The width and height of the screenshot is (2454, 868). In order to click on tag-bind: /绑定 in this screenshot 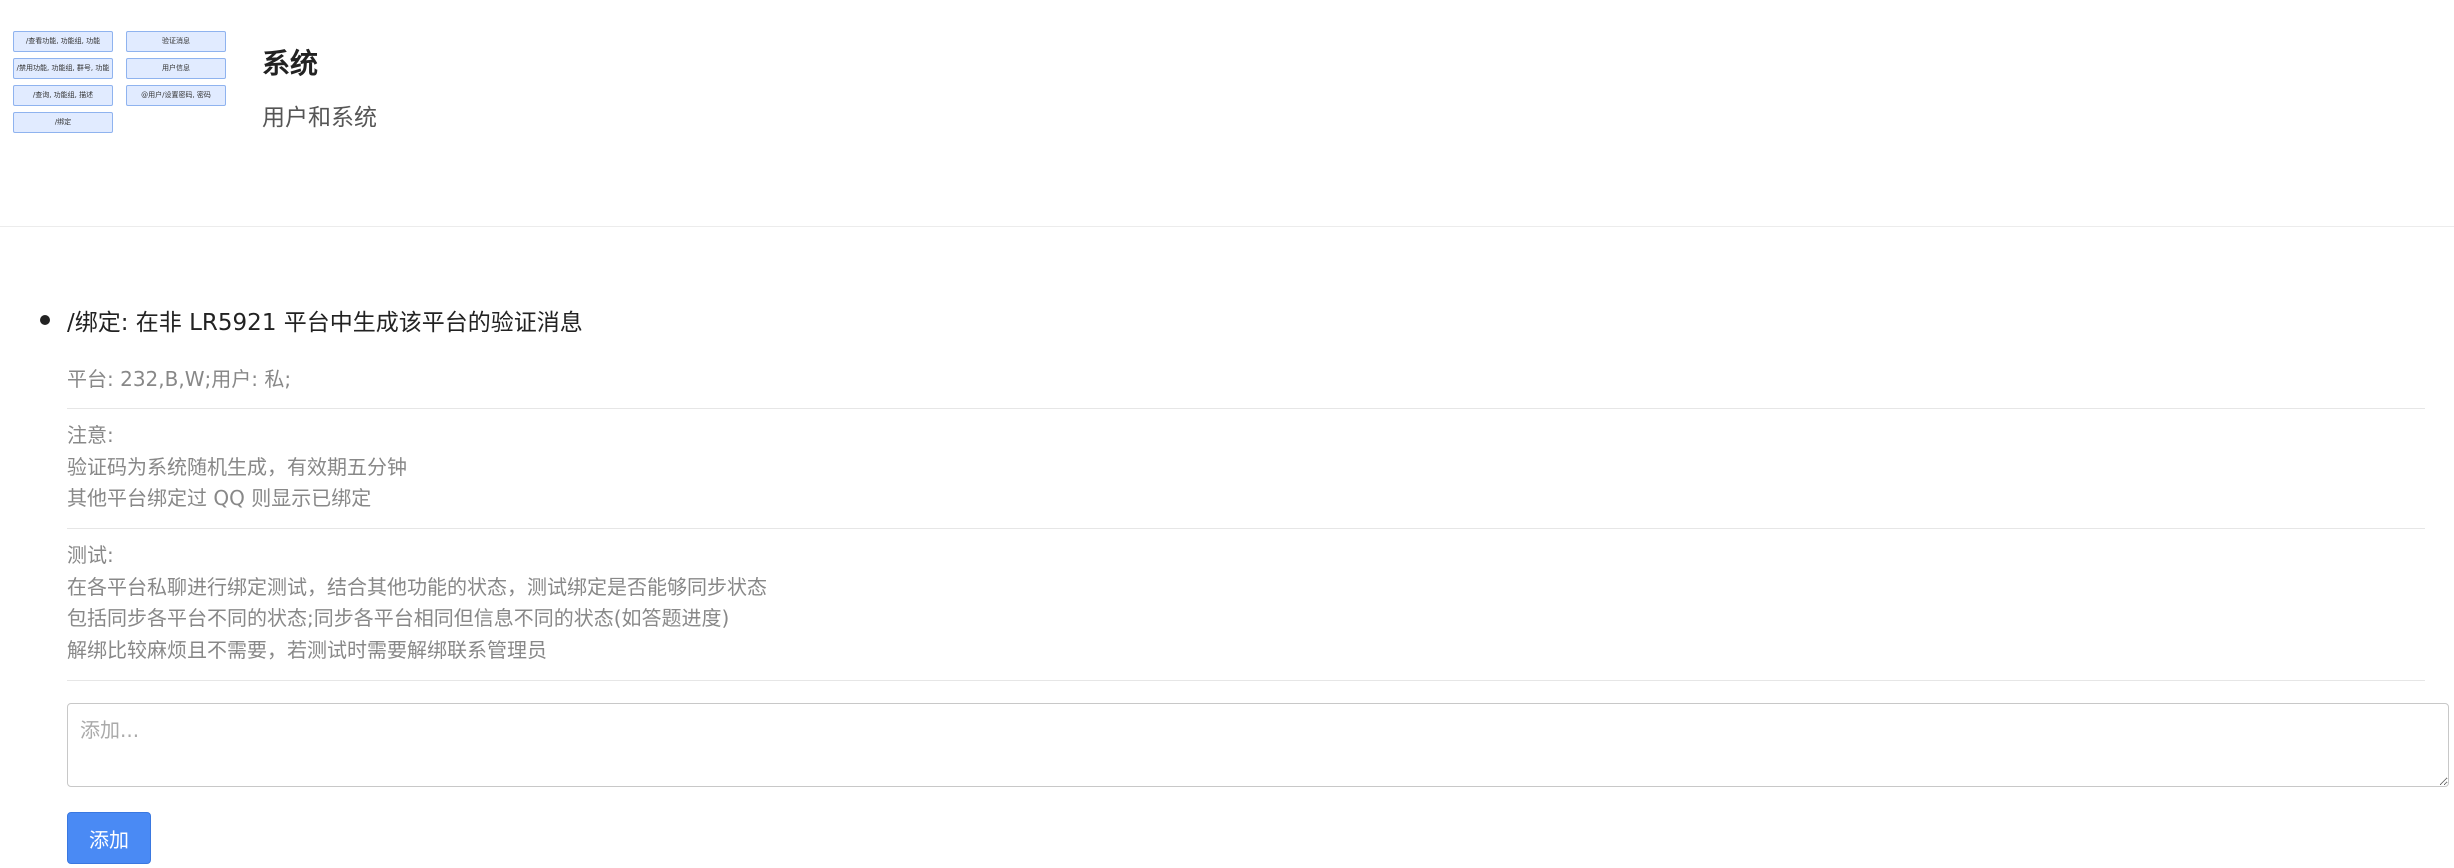, I will do `click(63, 122)`.